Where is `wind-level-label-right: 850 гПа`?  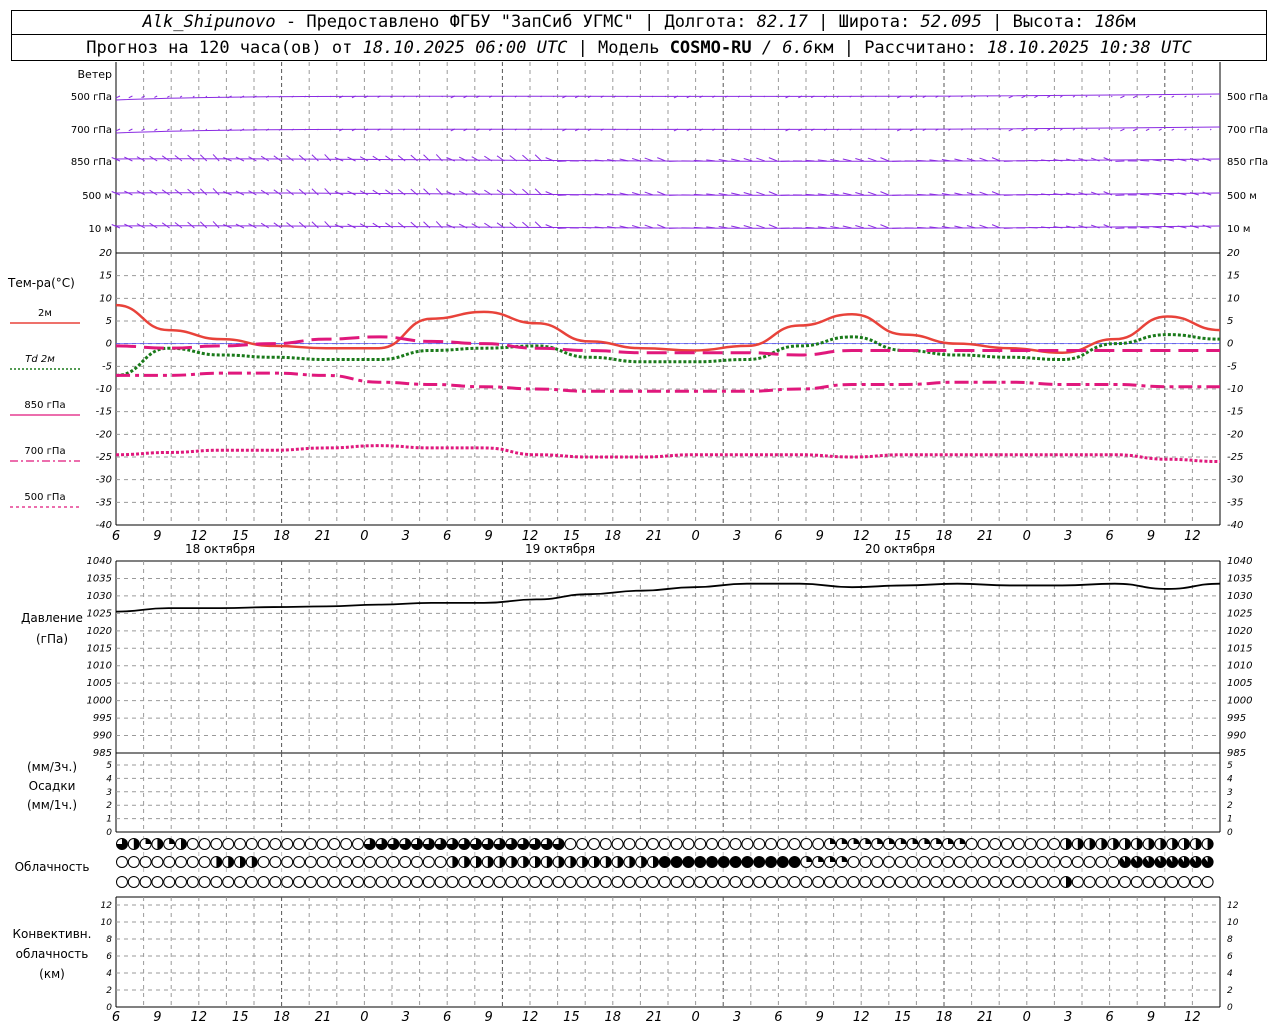 wind-level-label-right: 850 гПа is located at coordinates (1247, 162).